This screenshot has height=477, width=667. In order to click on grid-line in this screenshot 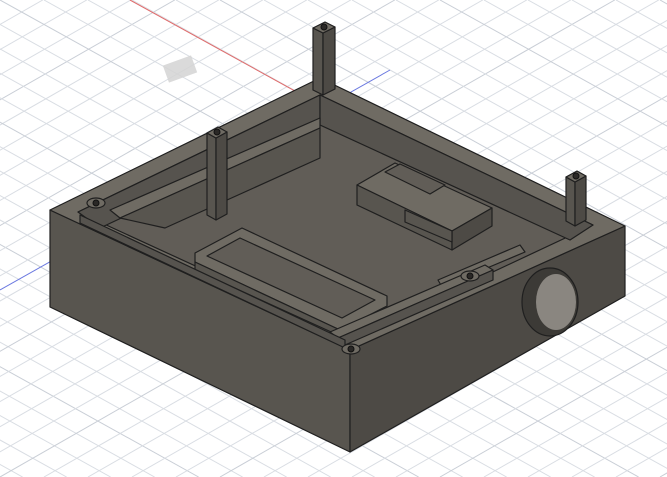, I will do `click(11, 470)`.